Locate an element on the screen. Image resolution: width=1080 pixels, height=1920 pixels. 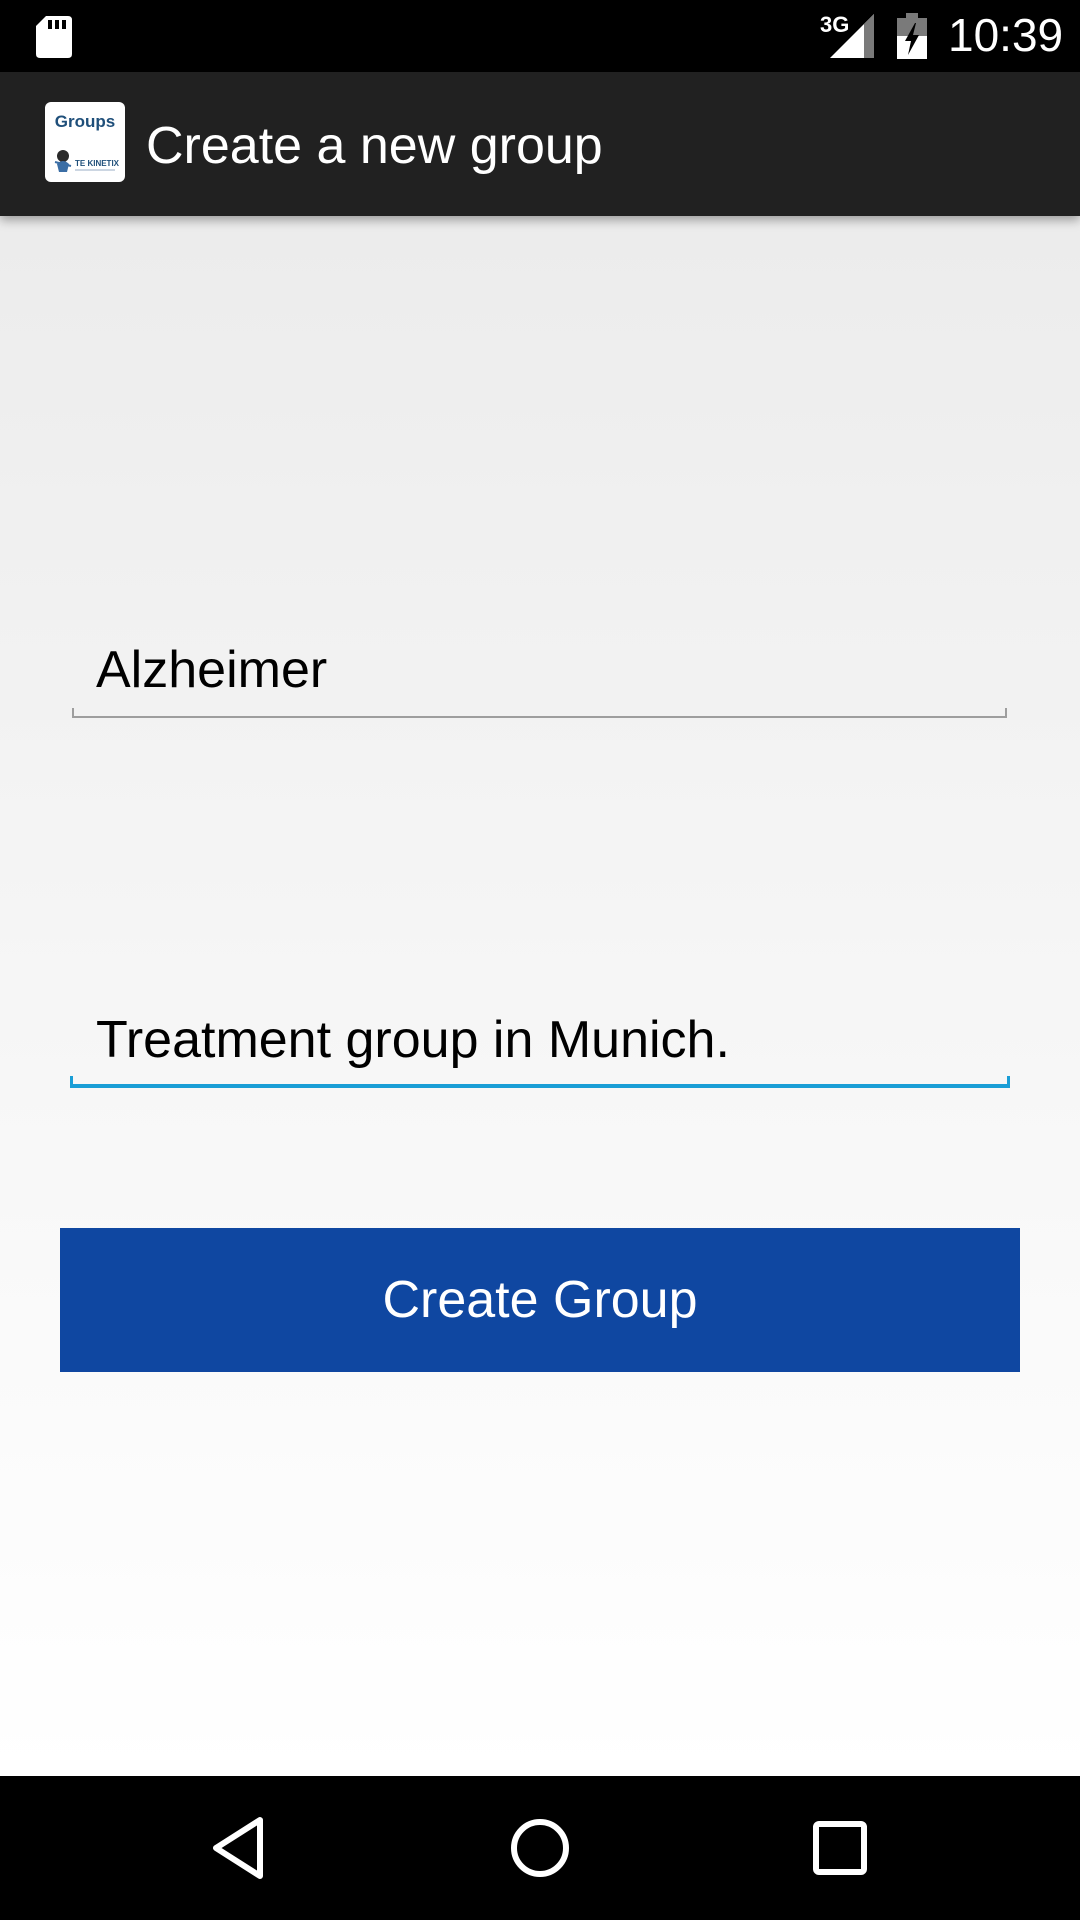
create-group-button: Create Group is located at coordinates (540, 1300).